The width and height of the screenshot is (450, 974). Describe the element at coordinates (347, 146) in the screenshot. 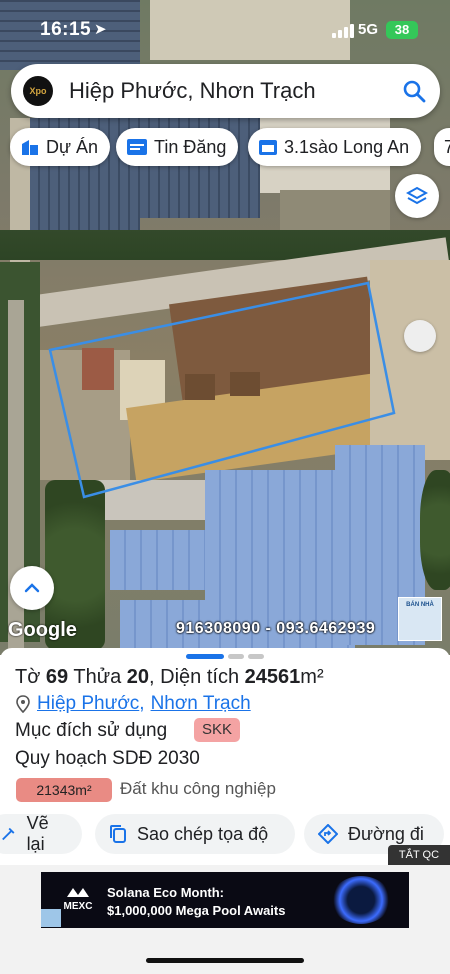

I see `chip-label: 3.1sào Long An` at that location.